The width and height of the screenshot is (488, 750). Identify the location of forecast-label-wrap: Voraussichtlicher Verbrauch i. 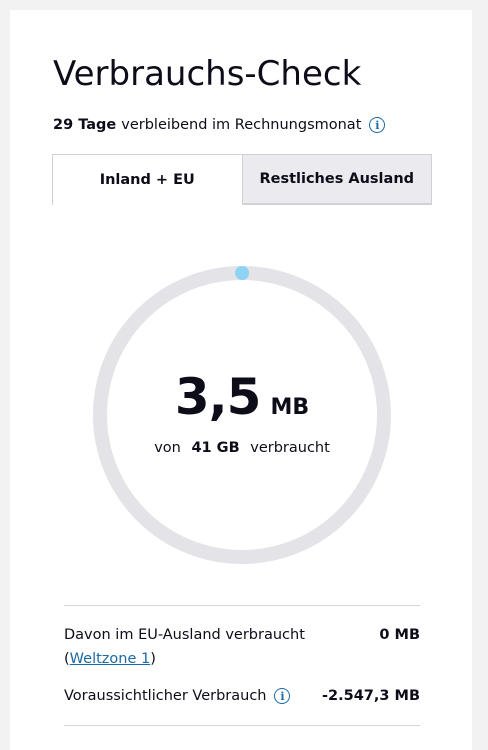
(177, 696).